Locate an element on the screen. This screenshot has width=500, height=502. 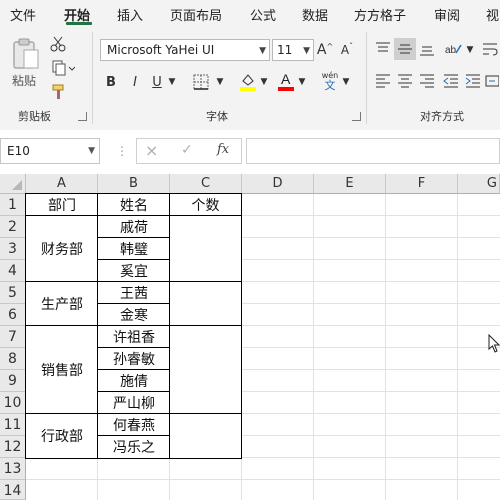
font-launcher-icon is located at coordinates (356, 116).